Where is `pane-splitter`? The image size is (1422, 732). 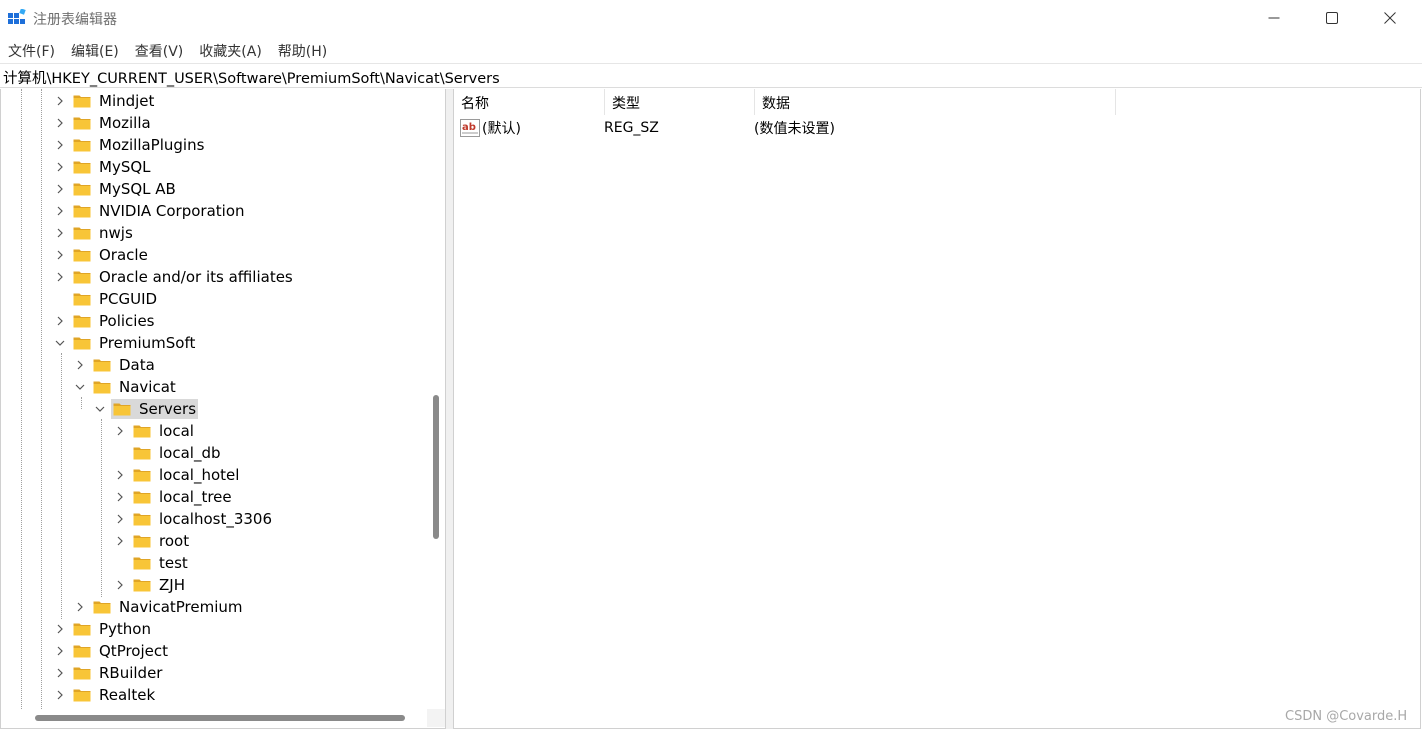 pane-splitter is located at coordinates (449, 409).